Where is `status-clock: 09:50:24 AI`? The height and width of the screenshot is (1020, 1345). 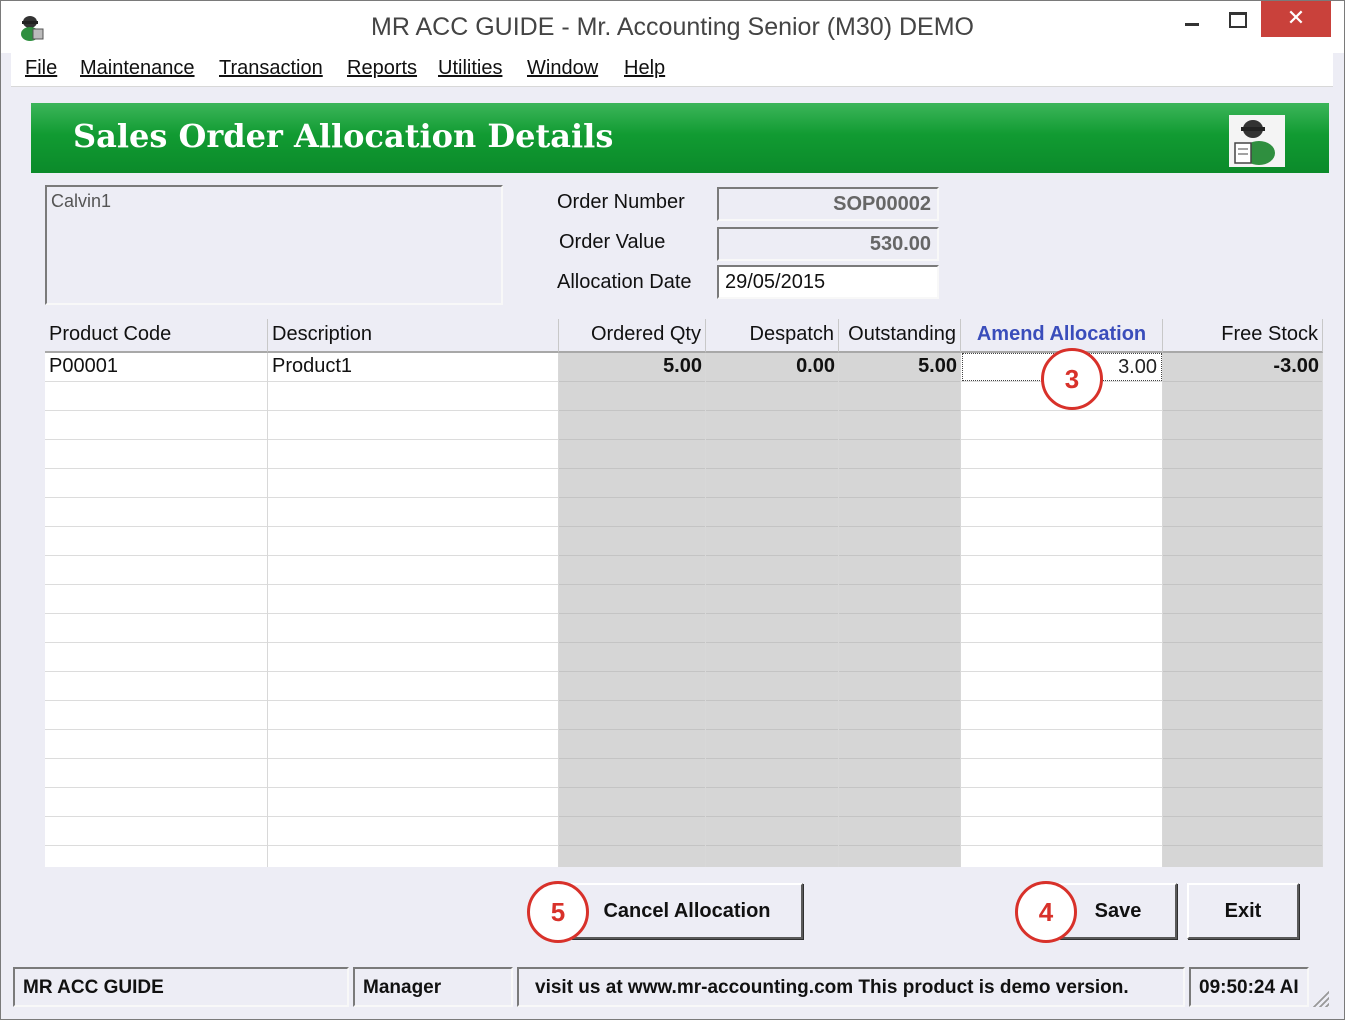 status-clock: 09:50:24 AI is located at coordinates (1249, 987).